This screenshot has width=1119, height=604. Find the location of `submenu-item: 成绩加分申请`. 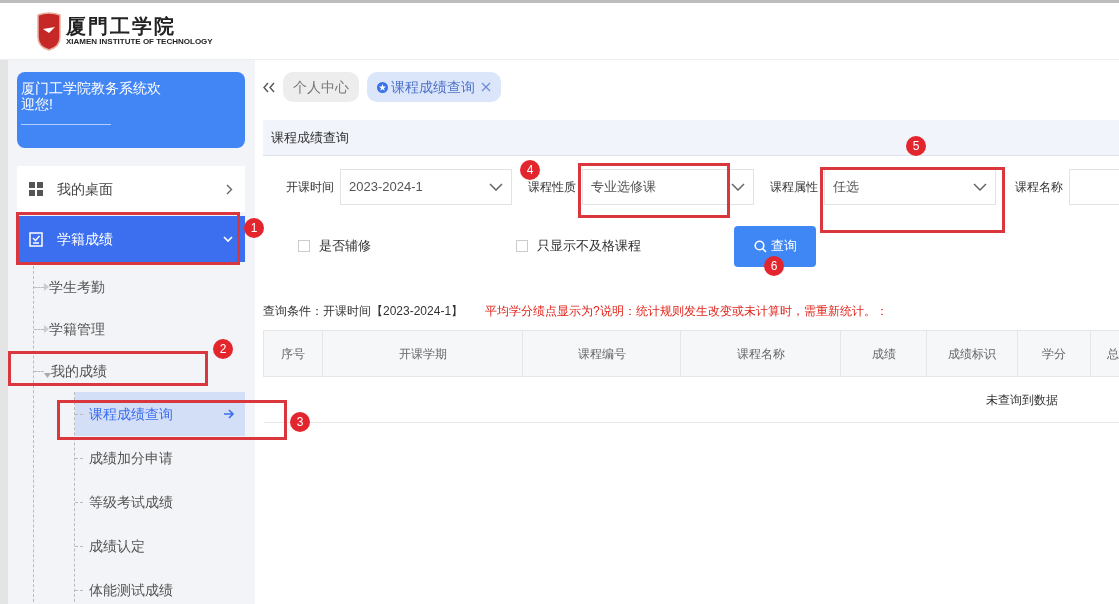

submenu-item: 成绩加分申请 is located at coordinates (160, 458).